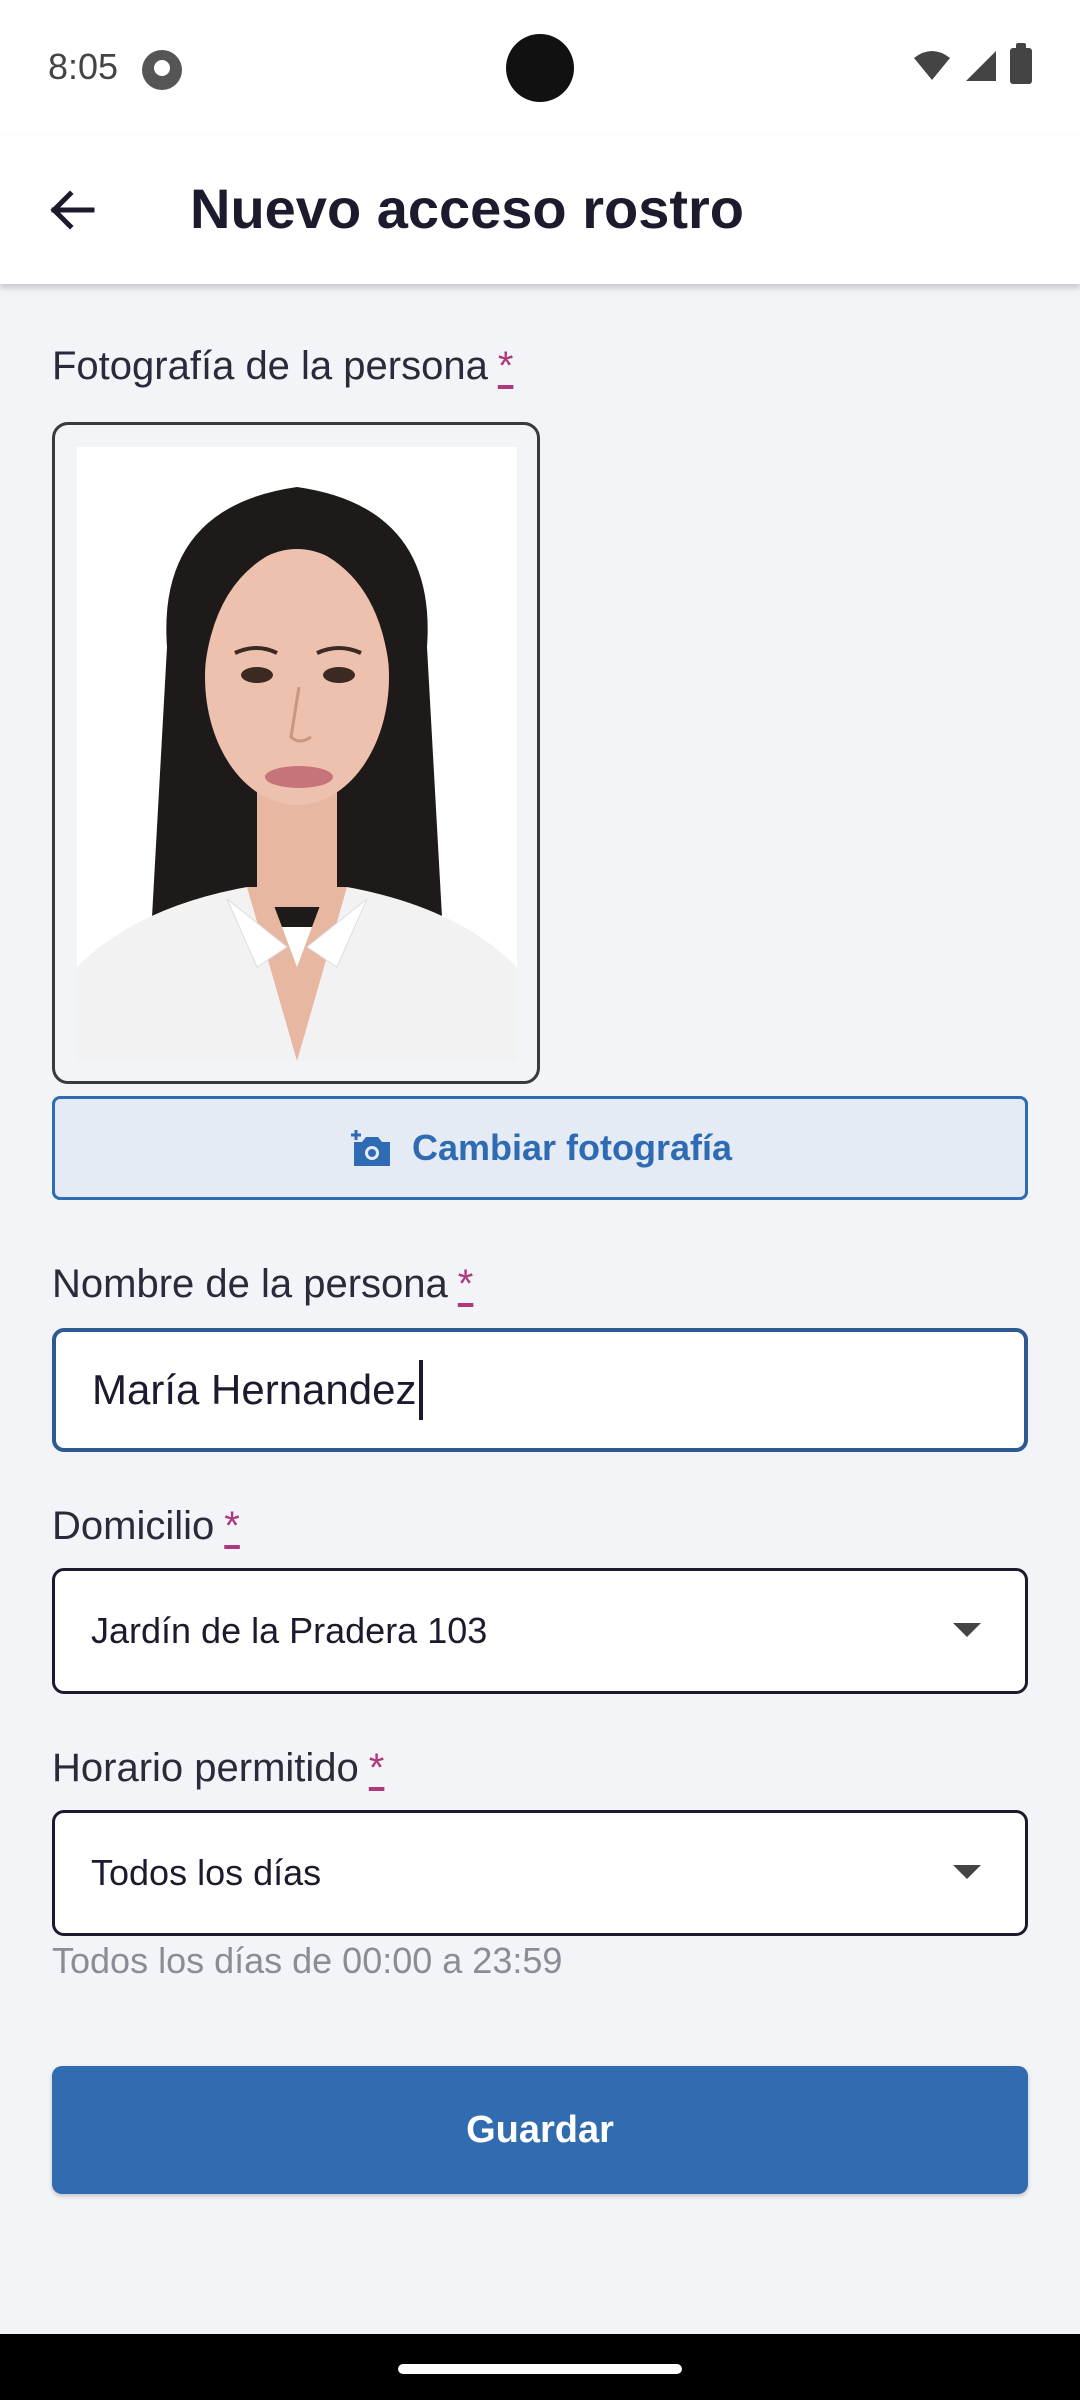 This screenshot has width=1080, height=2400. What do you see at coordinates (206, 1872) in the screenshot?
I see `schedule-selected-value: Todos los días` at bounding box center [206, 1872].